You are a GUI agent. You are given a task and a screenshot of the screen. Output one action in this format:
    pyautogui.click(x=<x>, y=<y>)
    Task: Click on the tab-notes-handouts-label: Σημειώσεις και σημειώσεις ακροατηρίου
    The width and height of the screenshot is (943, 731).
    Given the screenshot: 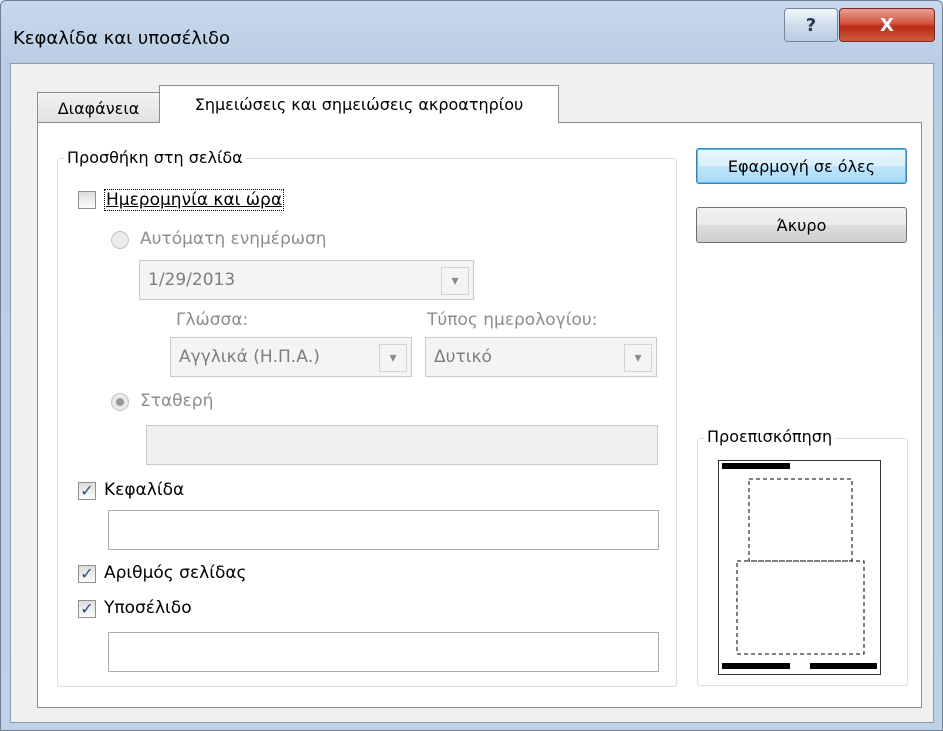 What is the action you would take?
    pyautogui.click(x=359, y=104)
    